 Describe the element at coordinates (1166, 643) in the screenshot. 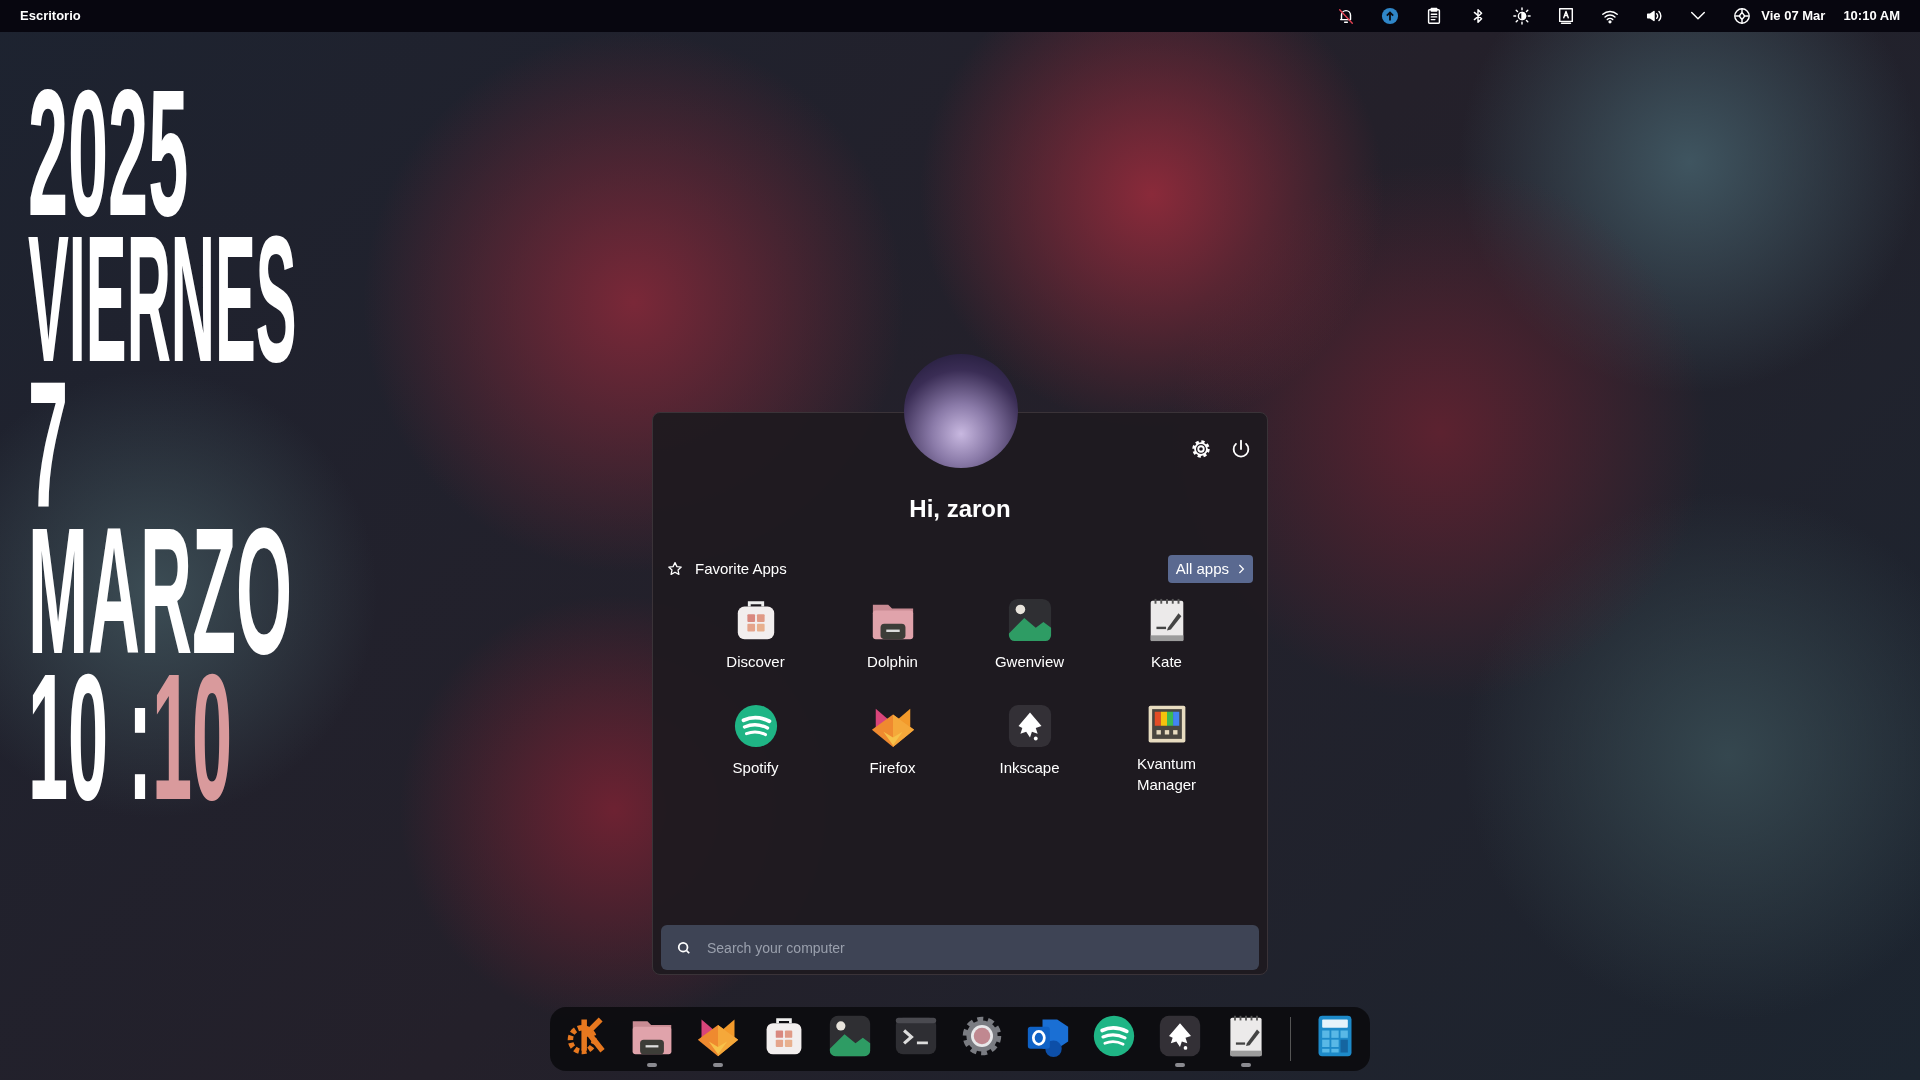

I see `app-launcher-item: Kate` at that location.